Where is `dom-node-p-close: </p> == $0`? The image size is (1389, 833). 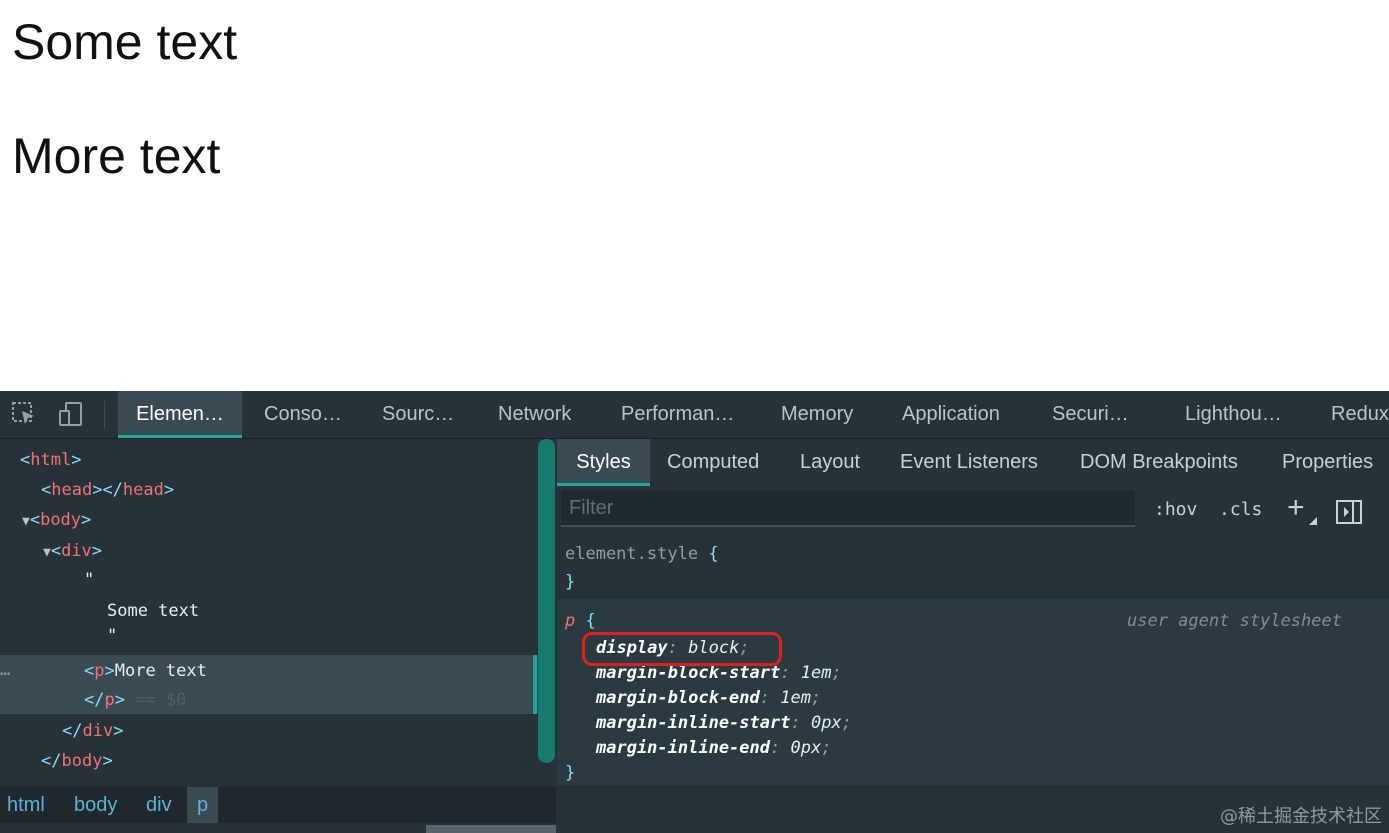 dom-node-p-close: </p> == $0 is located at coordinates (135, 700).